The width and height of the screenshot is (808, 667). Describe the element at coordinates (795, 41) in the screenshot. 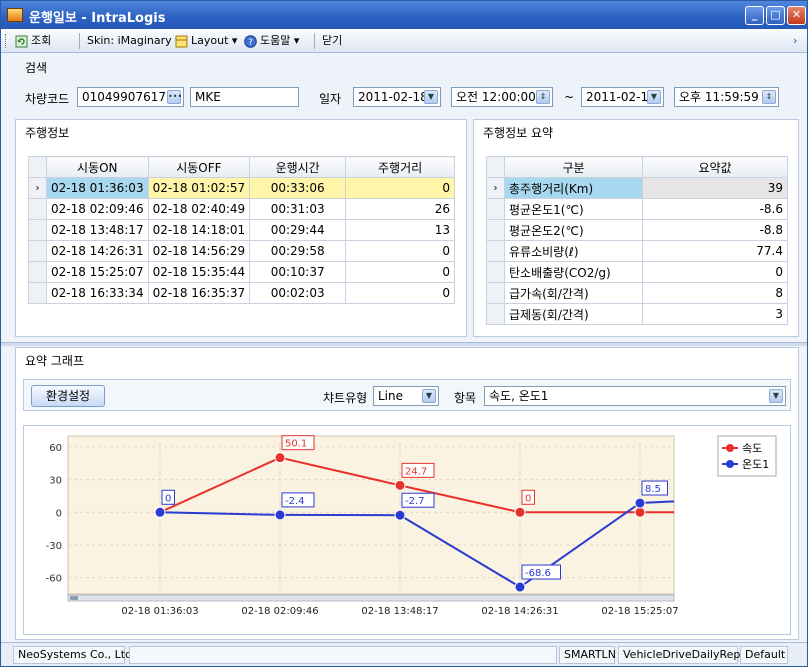

I see `toolbar-overflow-icon: ›` at that location.